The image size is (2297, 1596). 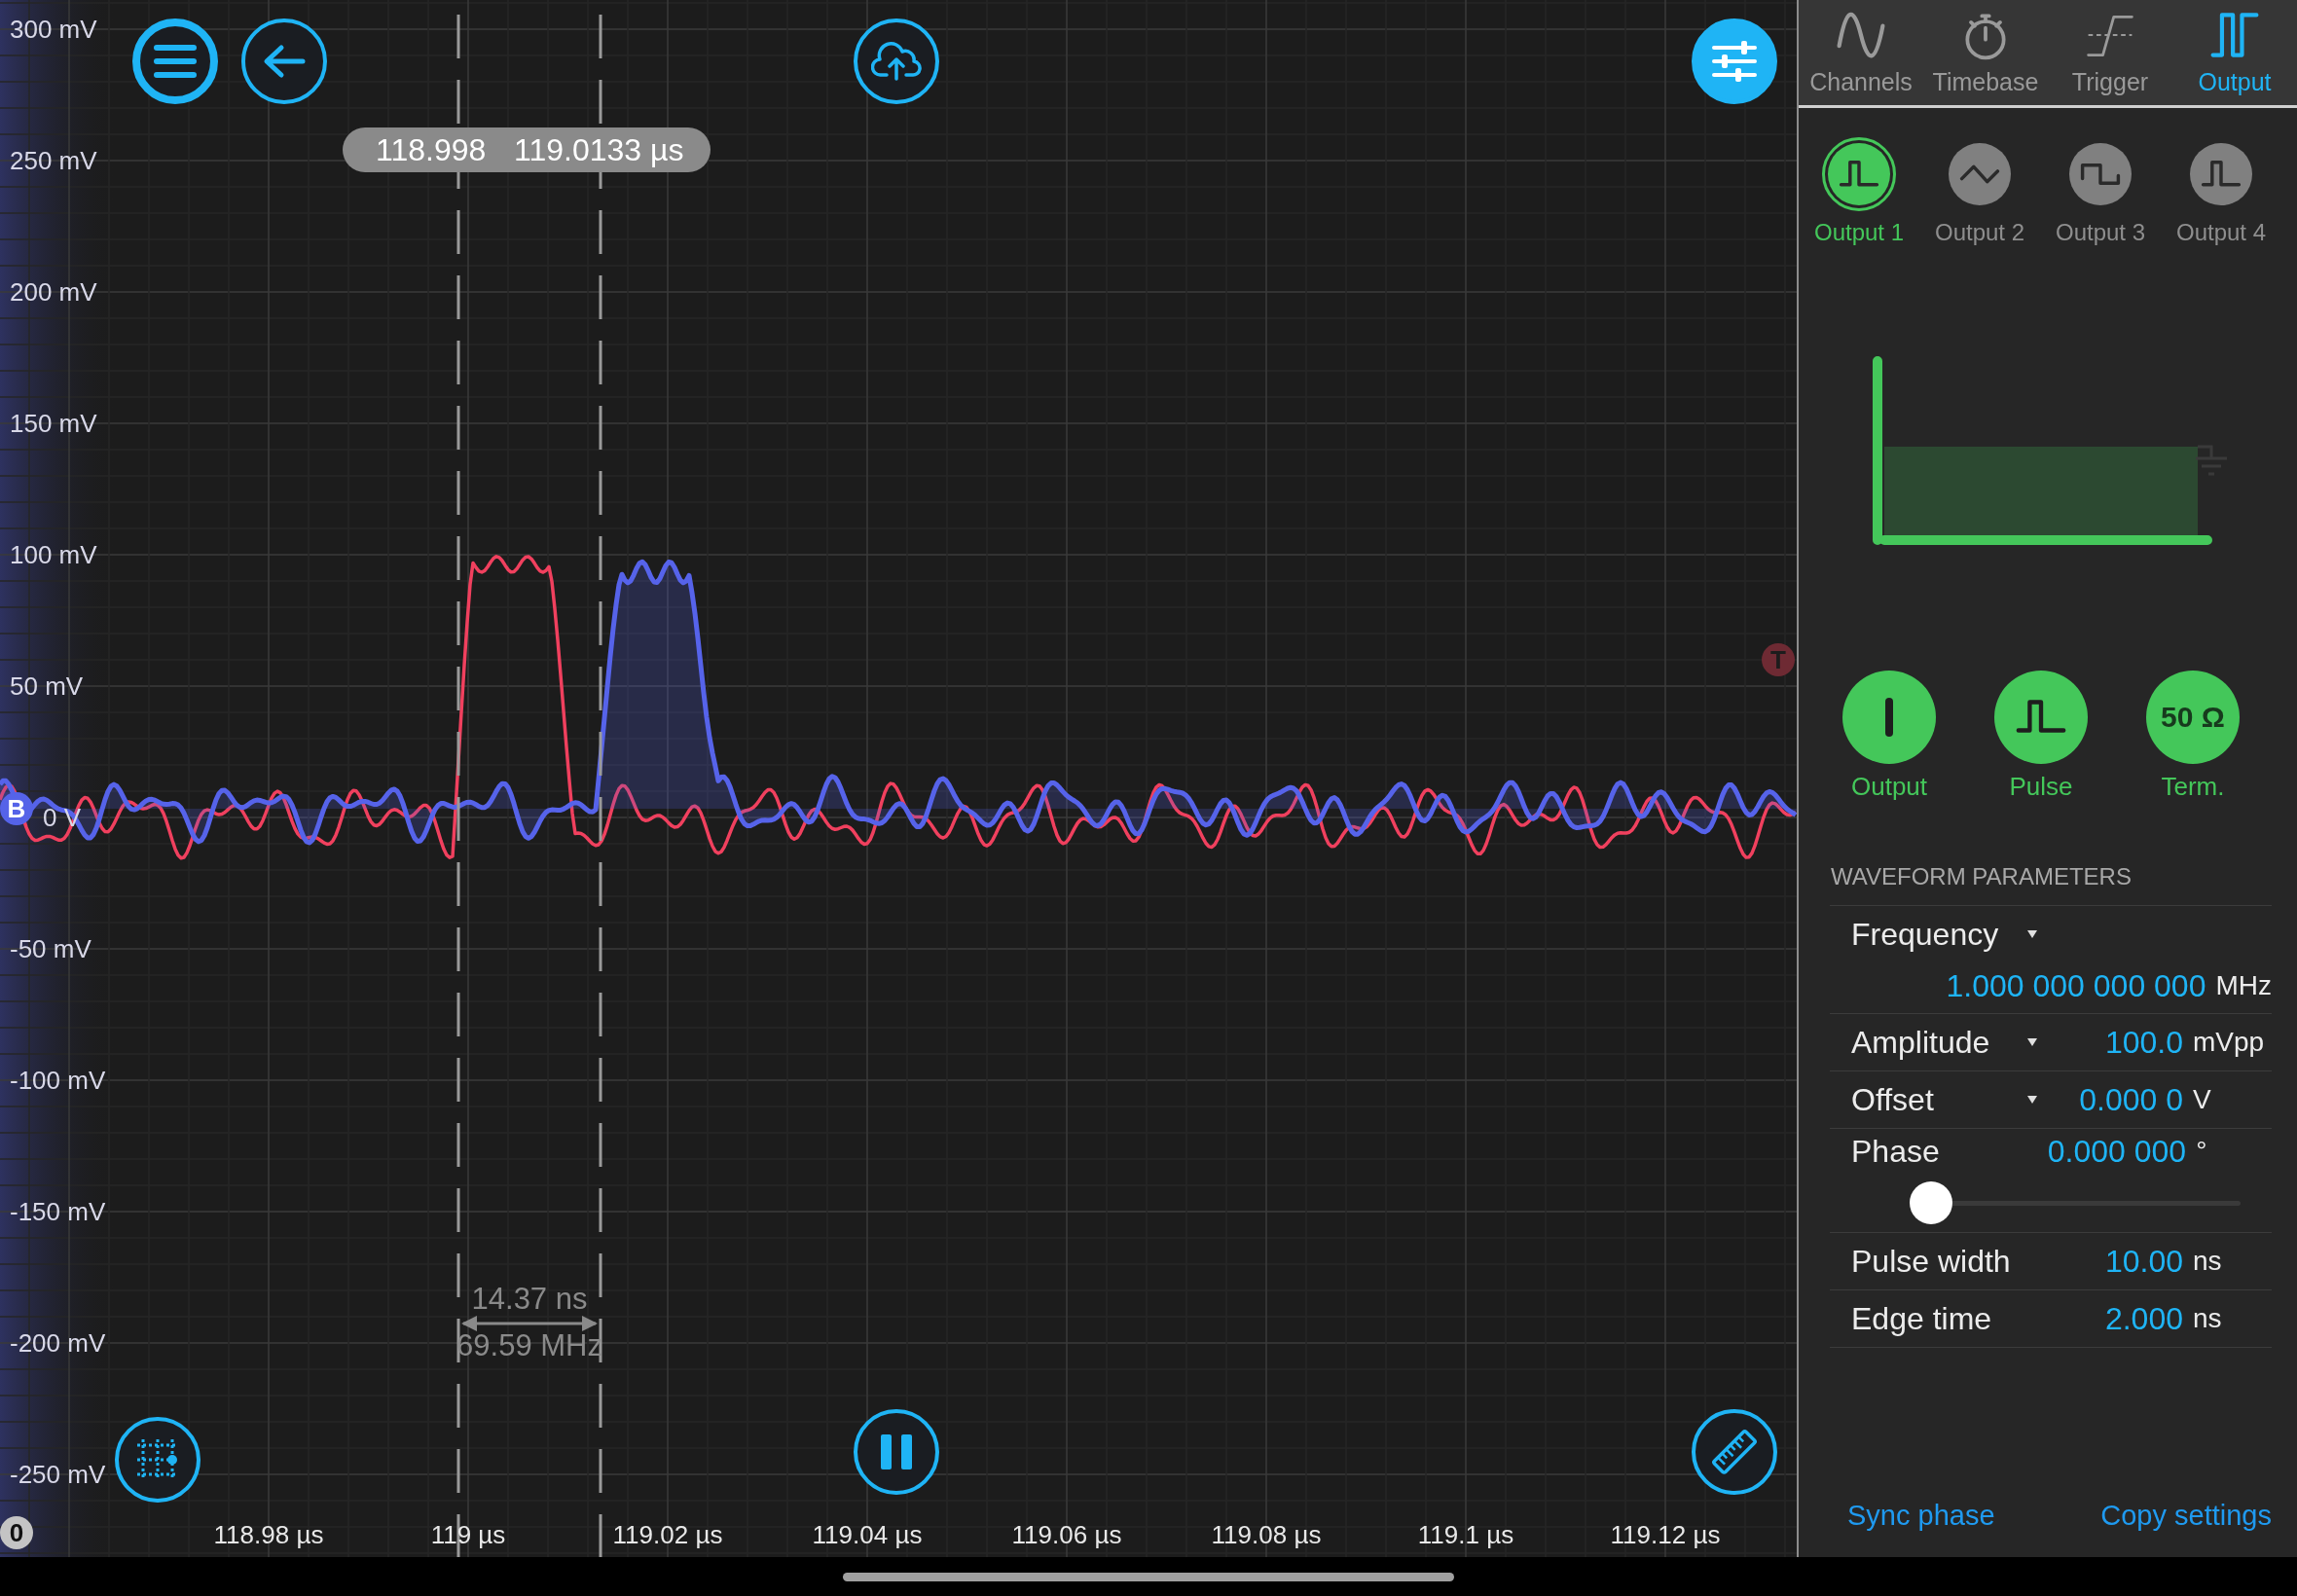 I want to click on axis-label: 300 mV, so click(x=54, y=30).